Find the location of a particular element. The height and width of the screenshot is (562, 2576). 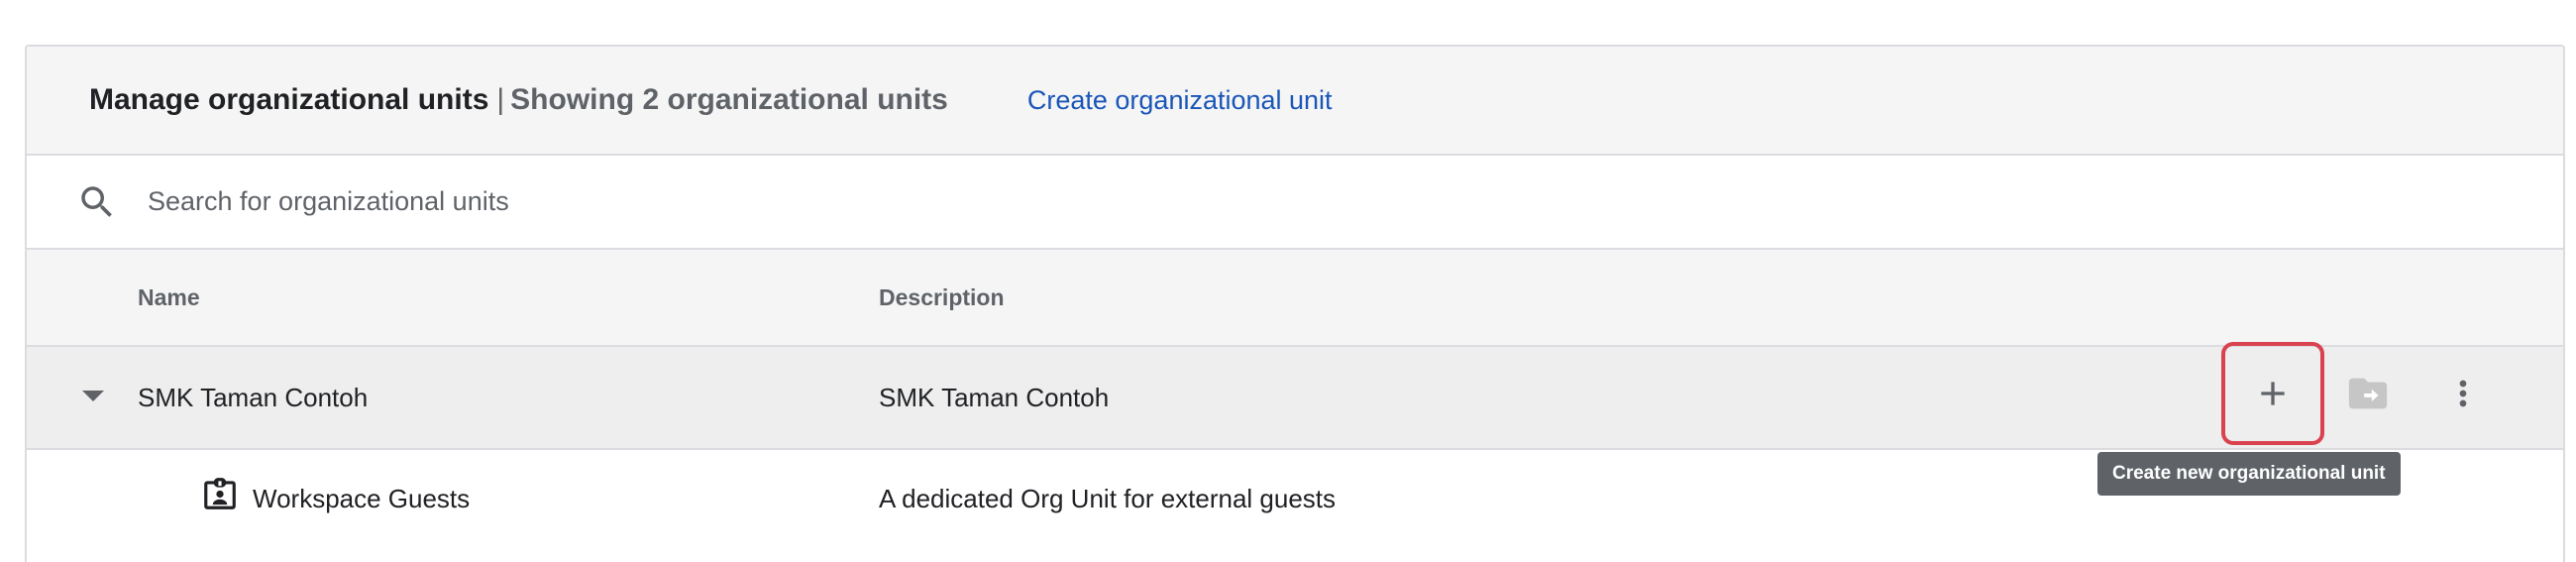

more-actions-button is located at coordinates (2463, 393).